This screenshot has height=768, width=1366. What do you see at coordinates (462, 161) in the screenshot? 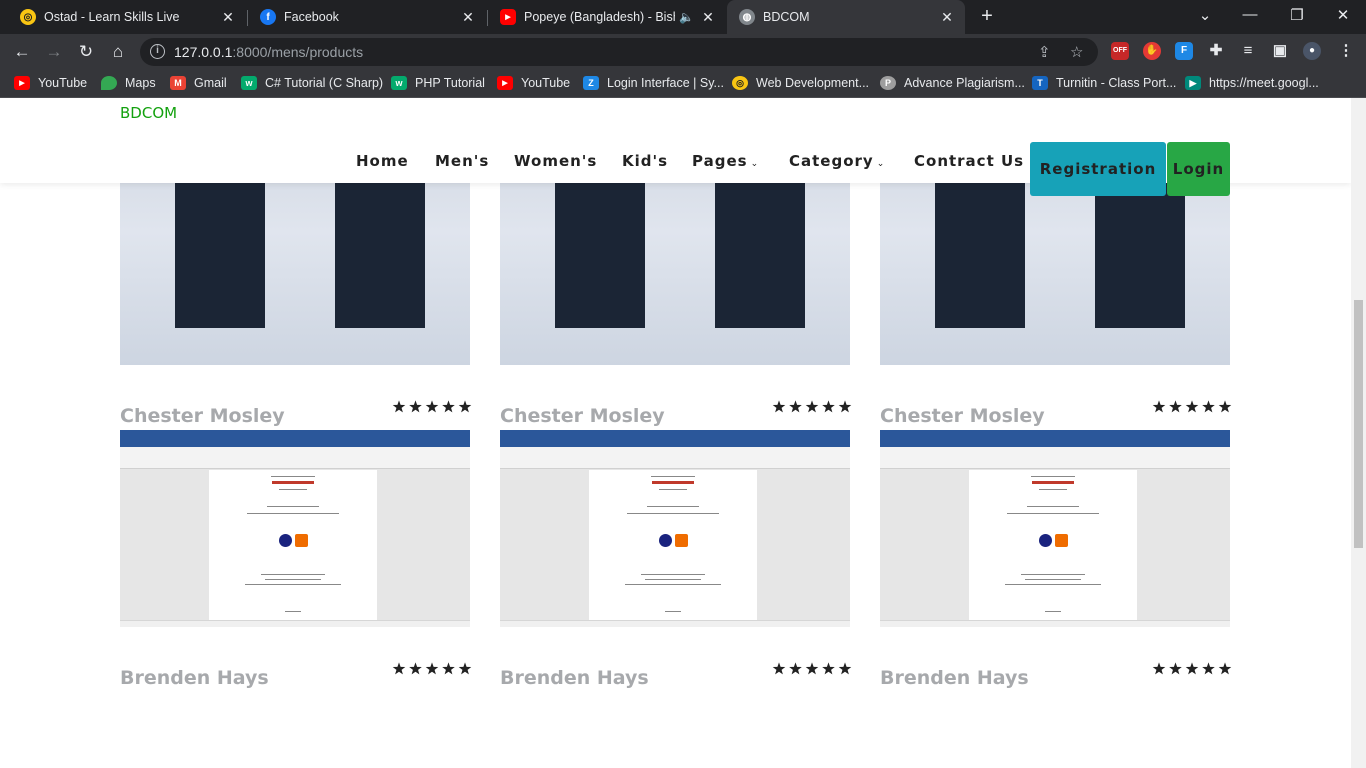
I see `nav-mens: Men's` at bounding box center [462, 161].